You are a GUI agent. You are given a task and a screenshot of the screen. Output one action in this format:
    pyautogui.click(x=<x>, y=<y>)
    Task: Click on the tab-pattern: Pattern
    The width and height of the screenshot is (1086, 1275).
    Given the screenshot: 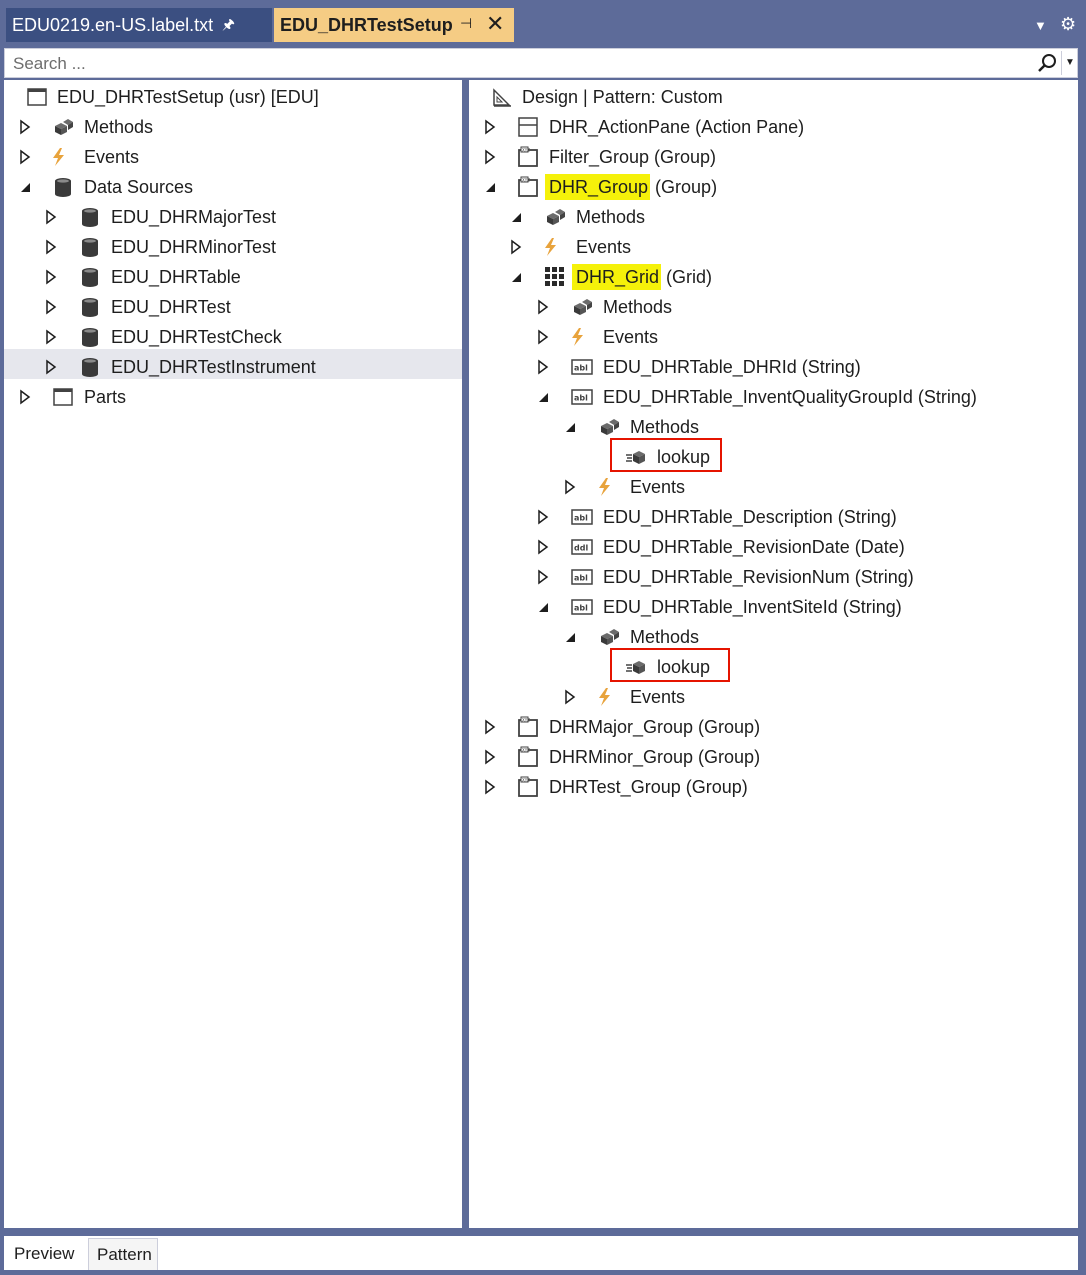 What is the action you would take?
    pyautogui.click(x=123, y=1254)
    